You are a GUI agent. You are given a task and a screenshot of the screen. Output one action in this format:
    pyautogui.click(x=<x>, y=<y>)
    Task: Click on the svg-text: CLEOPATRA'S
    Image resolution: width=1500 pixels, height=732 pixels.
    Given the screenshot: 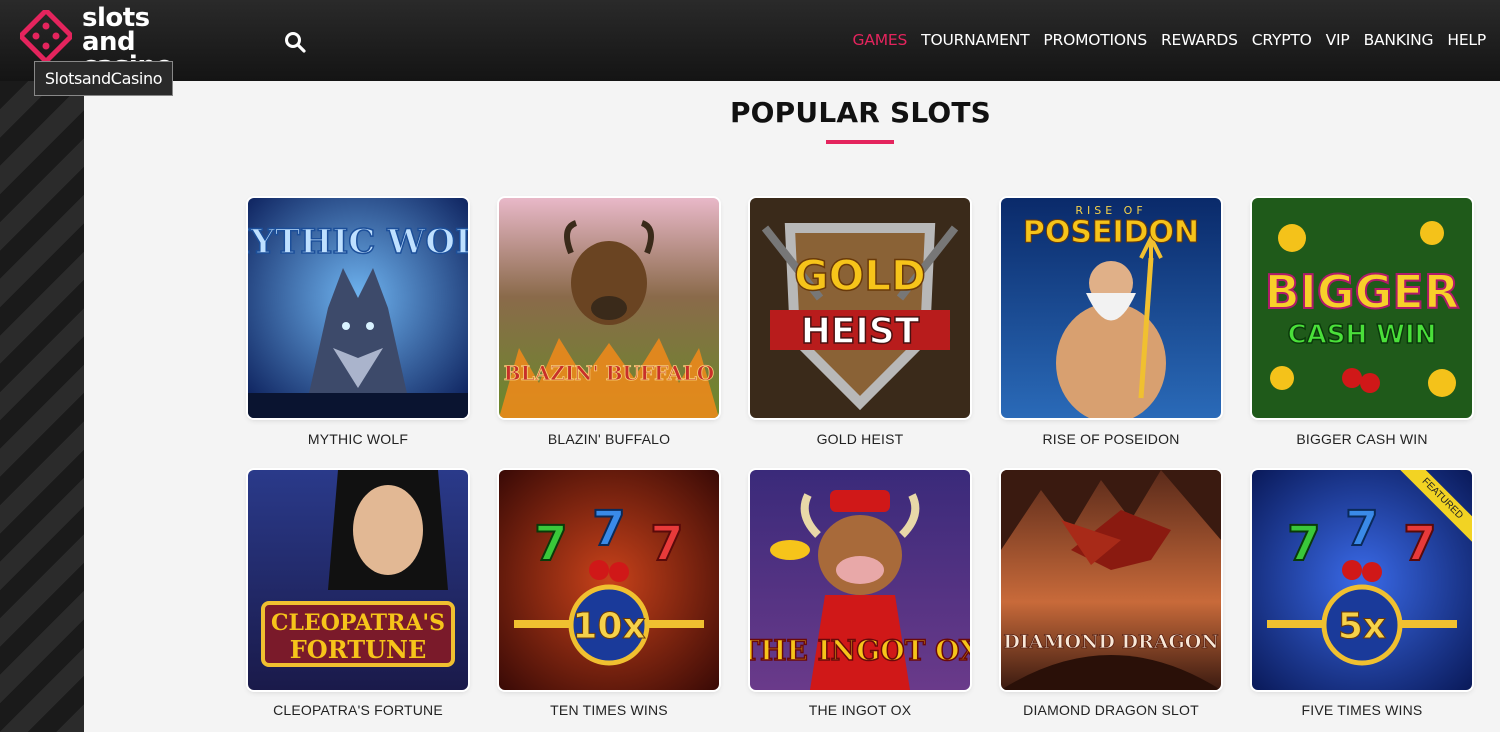 What is the action you would take?
    pyautogui.click(x=358, y=623)
    